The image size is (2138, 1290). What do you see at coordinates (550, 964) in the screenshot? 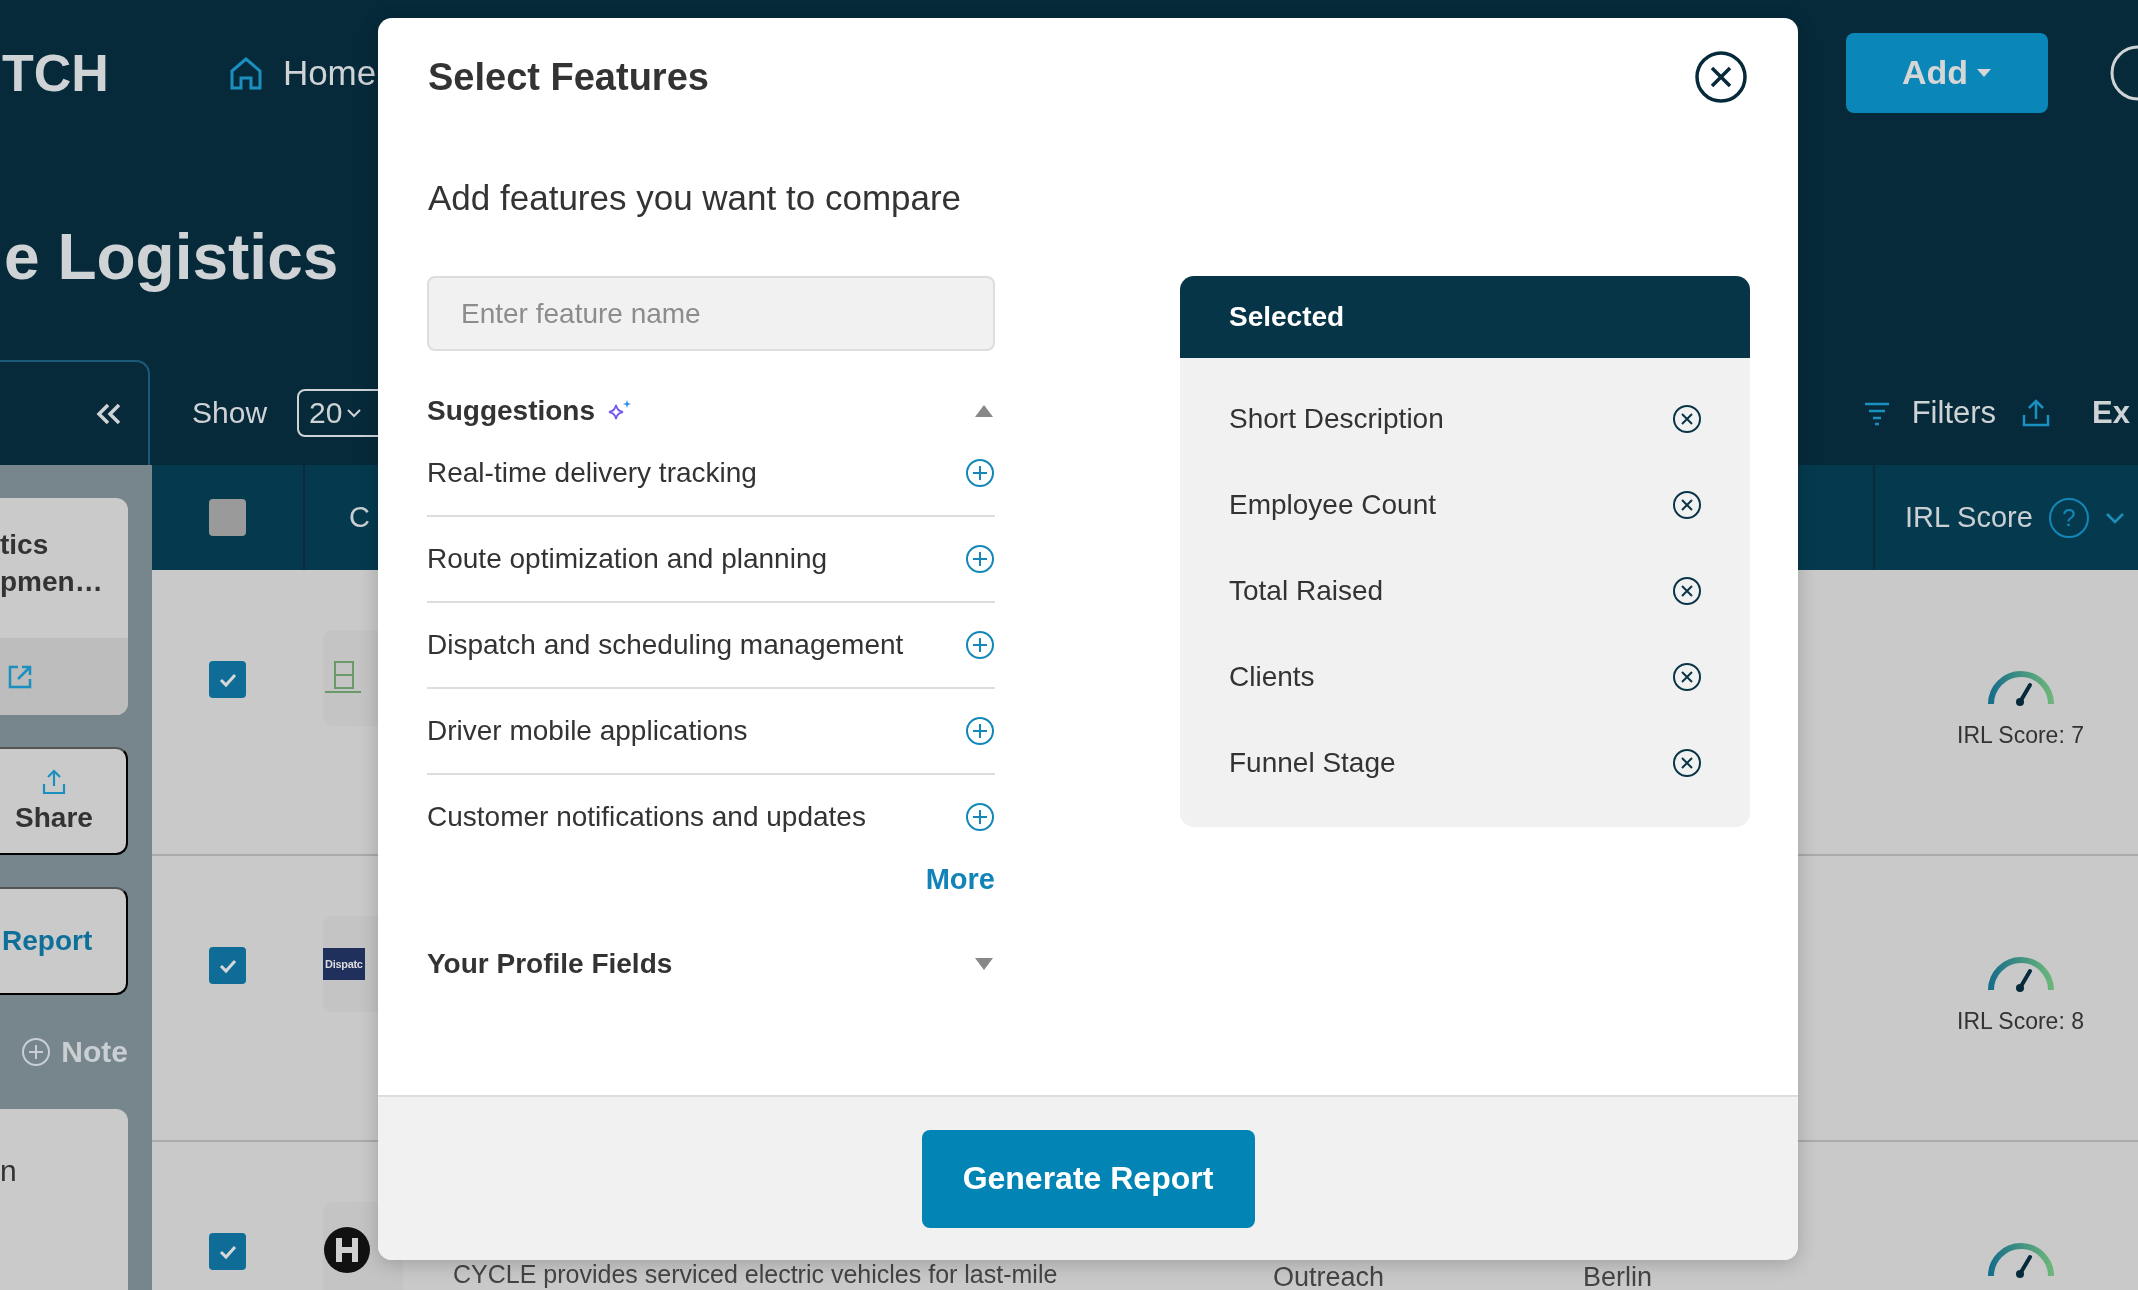
I see `section-title: Your Profile Fields` at bounding box center [550, 964].